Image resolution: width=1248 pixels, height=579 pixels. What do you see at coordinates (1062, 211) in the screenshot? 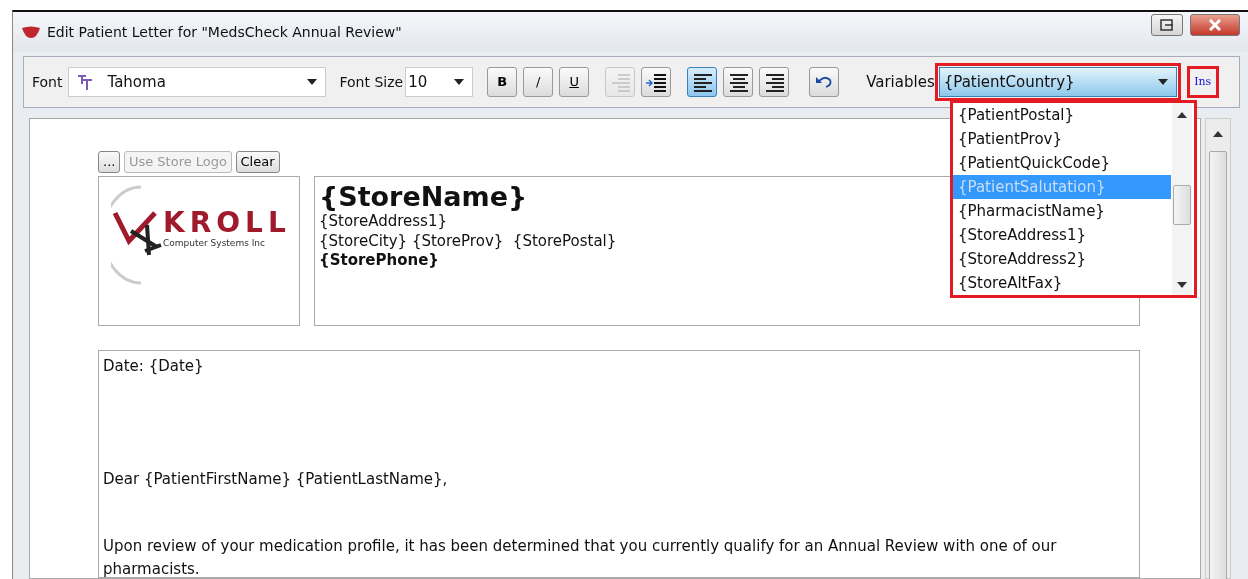
I see `list-item: {PharmacistName}` at bounding box center [1062, 211].